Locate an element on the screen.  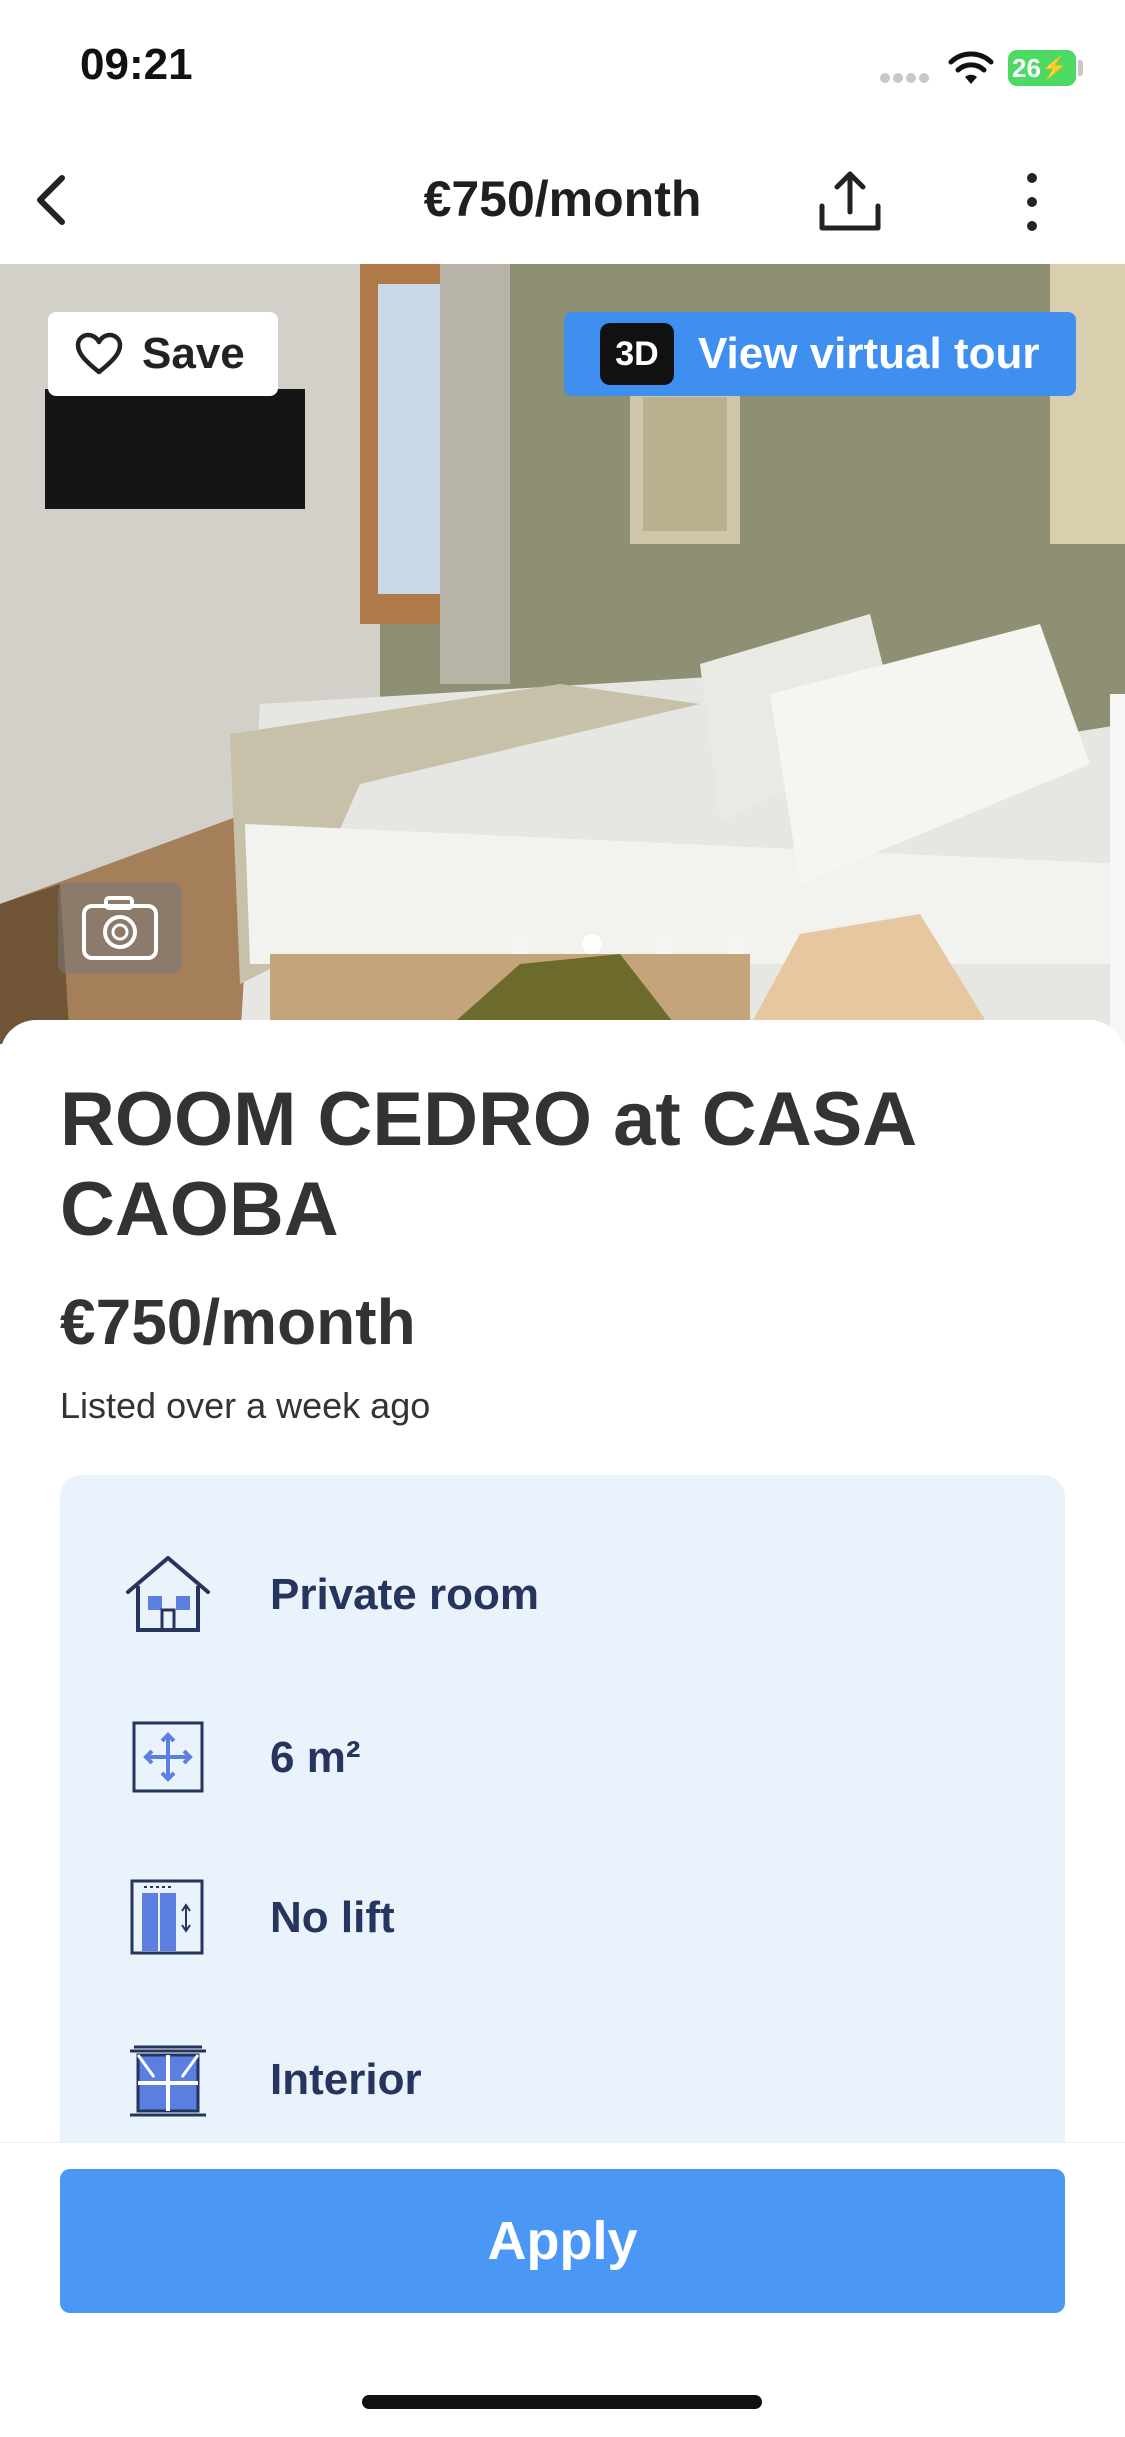
virtual-tour-label: View virtual tour is located at coordinates (869, 353).